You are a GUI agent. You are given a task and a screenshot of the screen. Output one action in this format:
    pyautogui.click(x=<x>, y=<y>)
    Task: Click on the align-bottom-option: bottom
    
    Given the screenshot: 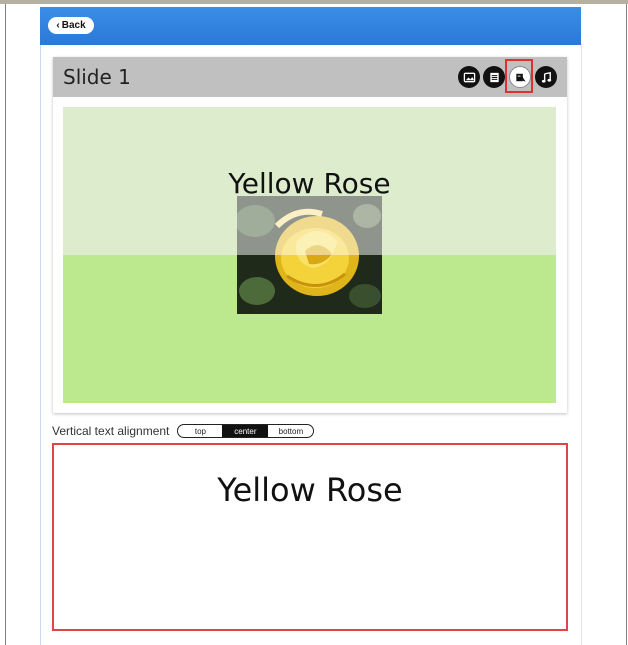 What is the action you would take?
    pyautogui.click(x=290, y=431)
    